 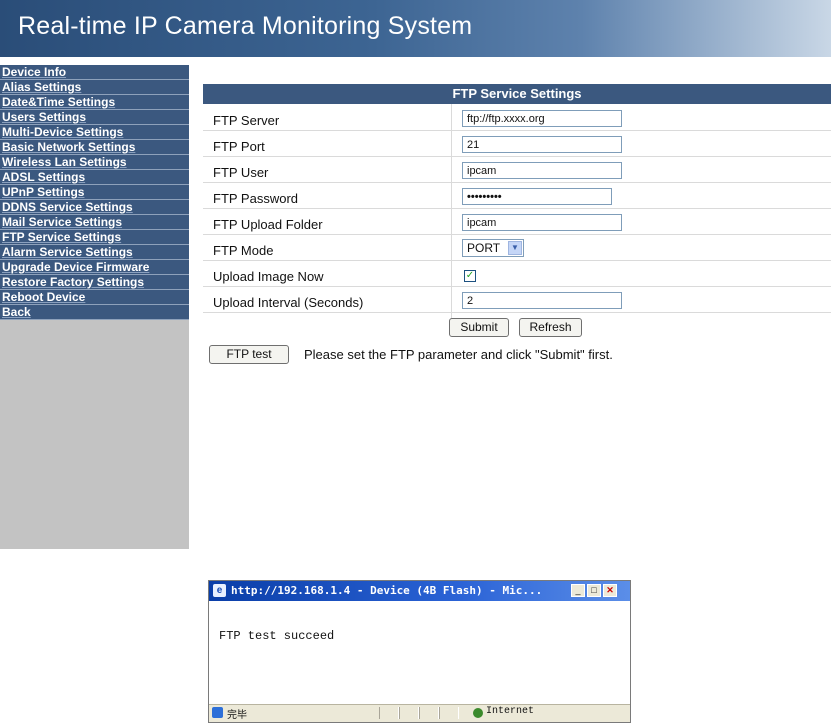 I want to click on sidebar-item-ddns: DDNS Service Settings, so click(x=94, y=207).